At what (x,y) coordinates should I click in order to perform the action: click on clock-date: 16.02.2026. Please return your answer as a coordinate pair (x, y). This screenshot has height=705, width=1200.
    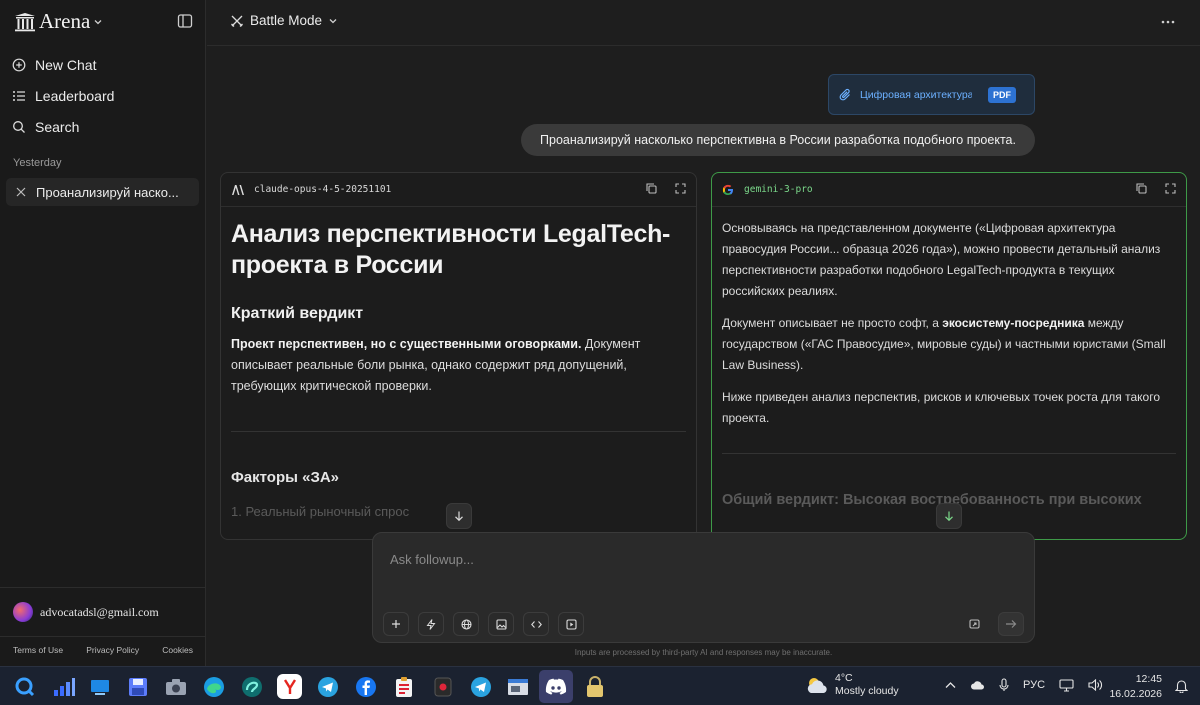
    Looking at the image, I should click on (1135, 694).